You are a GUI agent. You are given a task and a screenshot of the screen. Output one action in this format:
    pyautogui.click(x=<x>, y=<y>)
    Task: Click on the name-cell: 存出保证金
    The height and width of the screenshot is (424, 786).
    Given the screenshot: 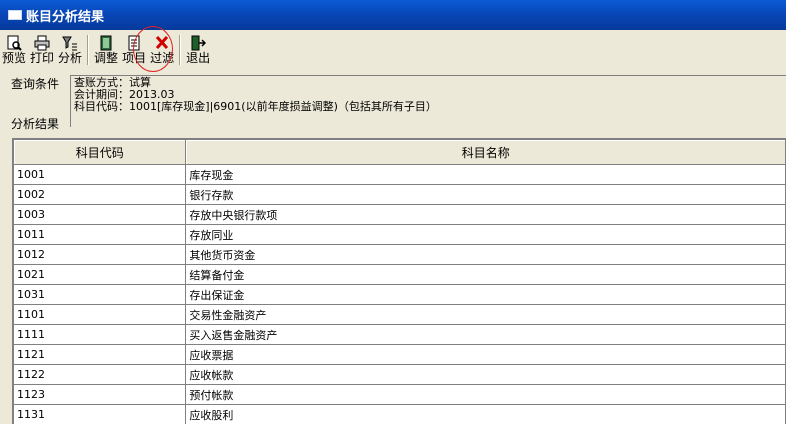 What is the action you would take?
    pyautogui.click(x=485, y=294)
    